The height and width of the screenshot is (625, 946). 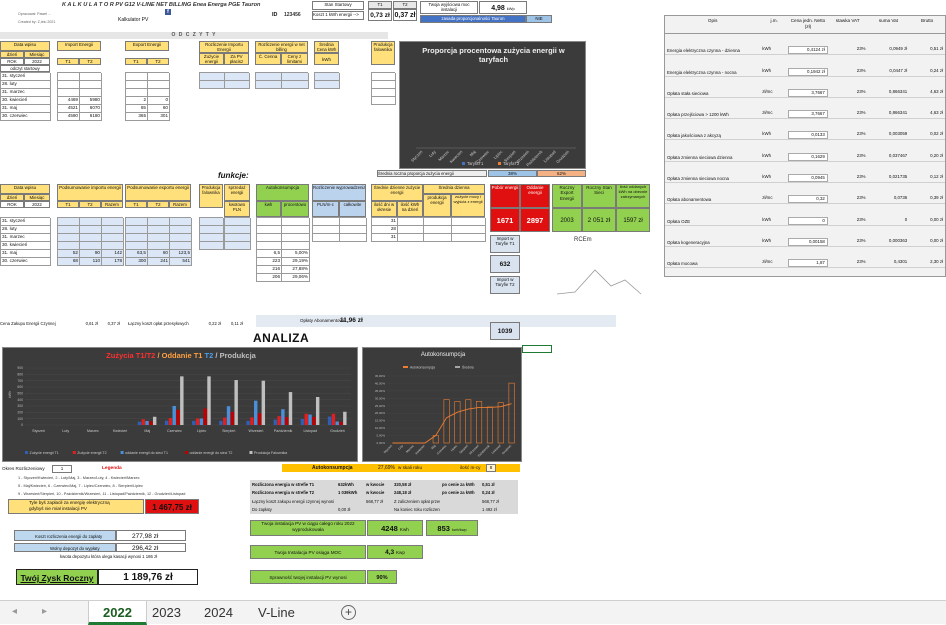 What do you see at coordinates (700, 157) in the screenshot?
I see `rates-cell: Opłata zmienna sieciowa dzienna` at bounding box center [700, 157].